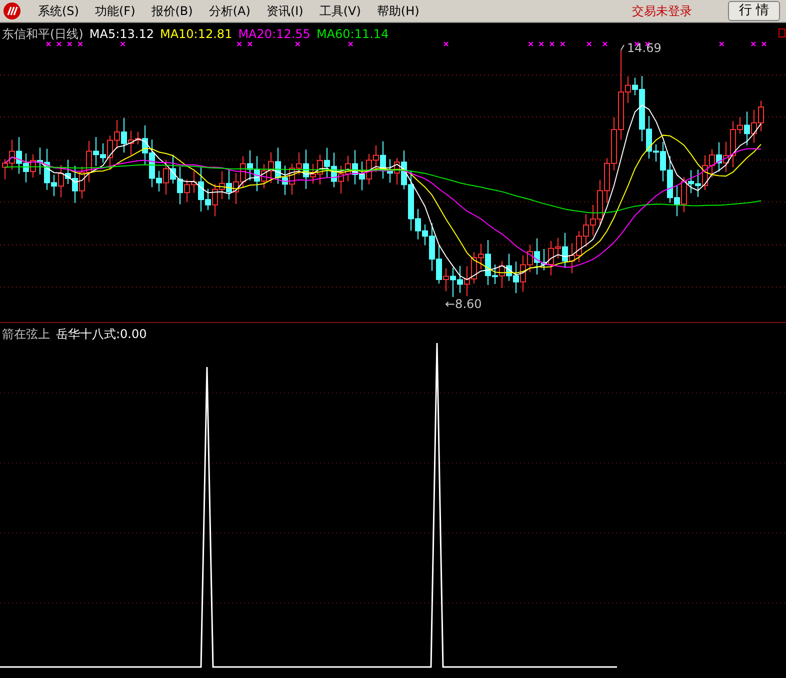 This screenshot has width=786, height=678. What do you see at coordinates (782, 33) in the screenshot?
I see `square-icon` at bounding box center [782, 33].